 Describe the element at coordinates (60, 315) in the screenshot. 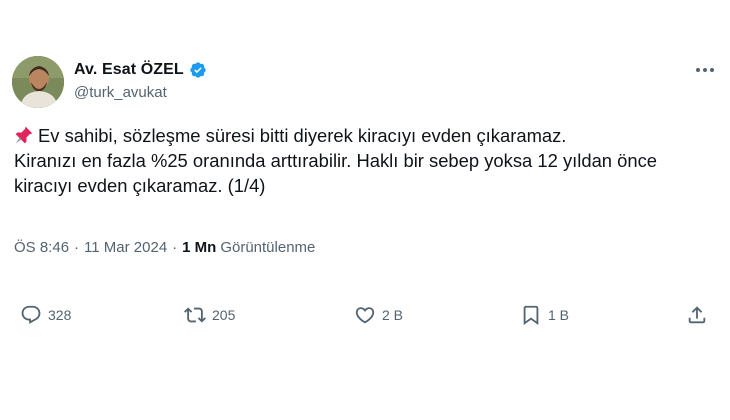

I see `reply-count: 328` at that location.